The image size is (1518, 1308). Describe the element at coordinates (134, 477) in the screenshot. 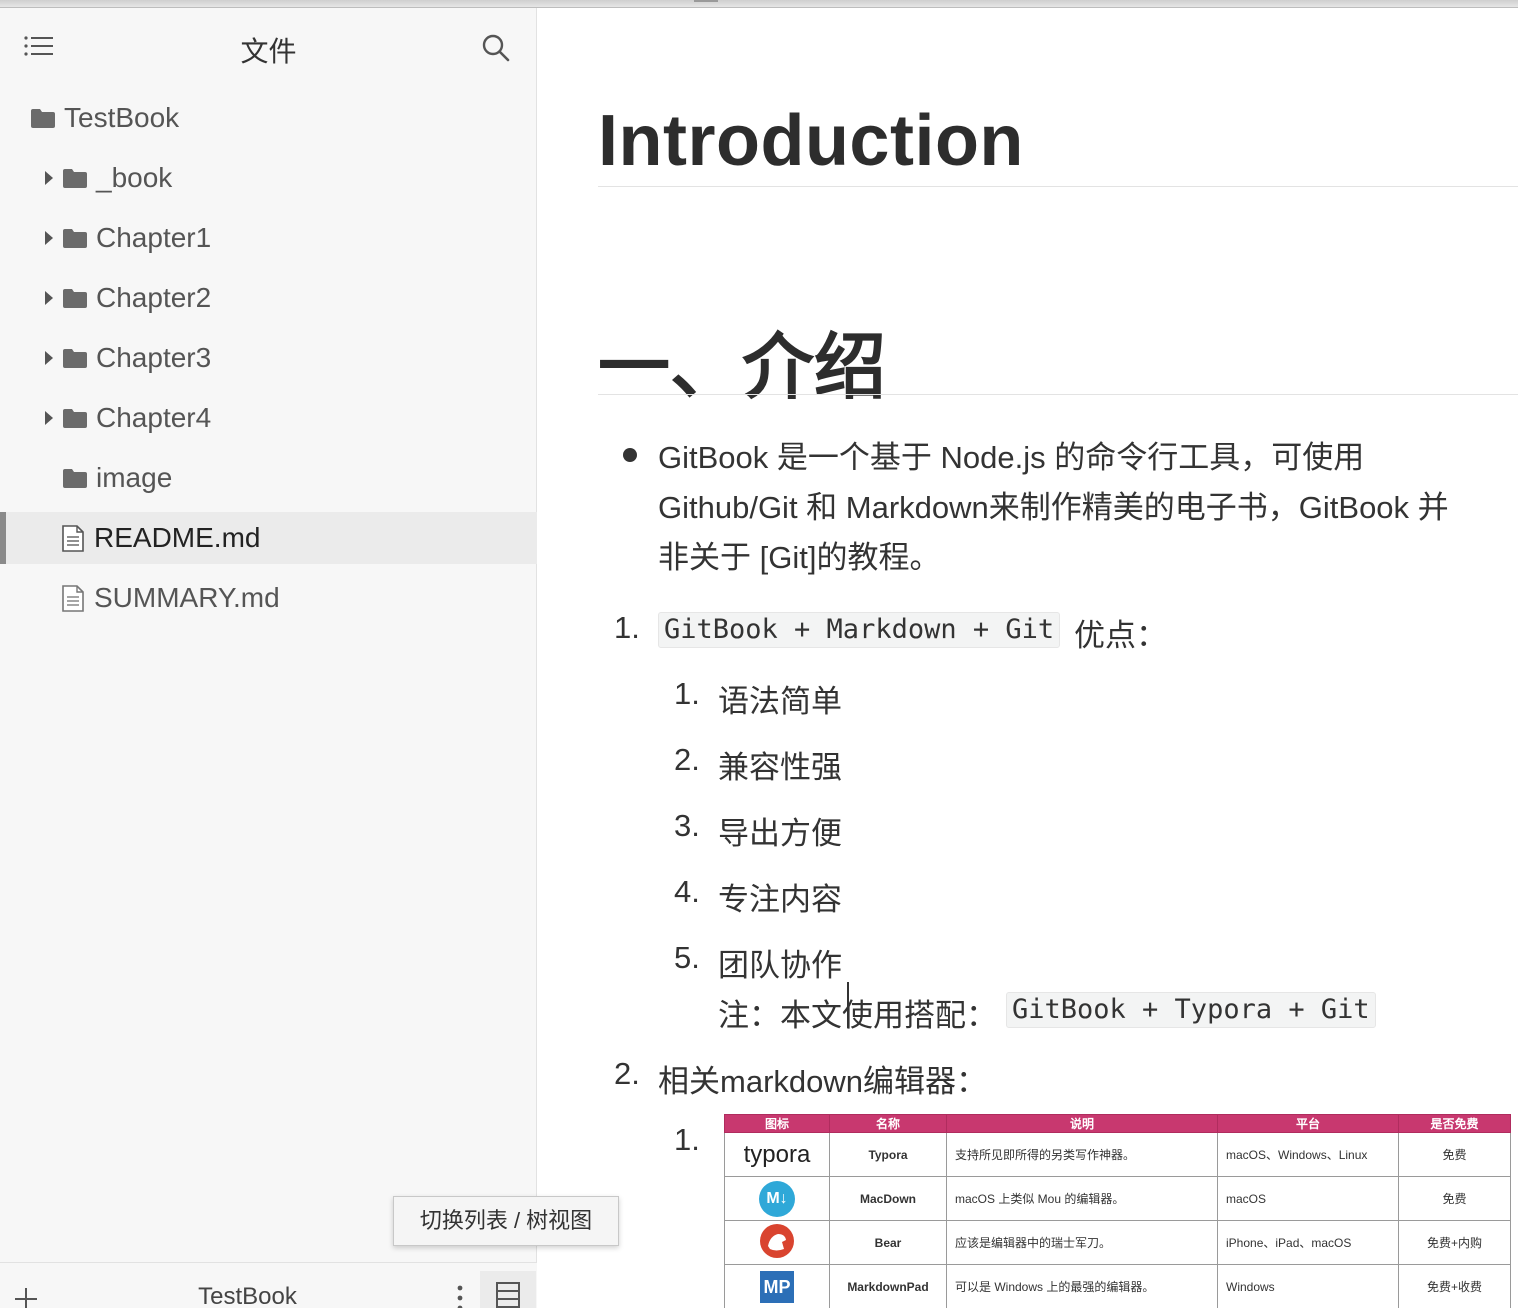

I see `tree-label: image` at that location.